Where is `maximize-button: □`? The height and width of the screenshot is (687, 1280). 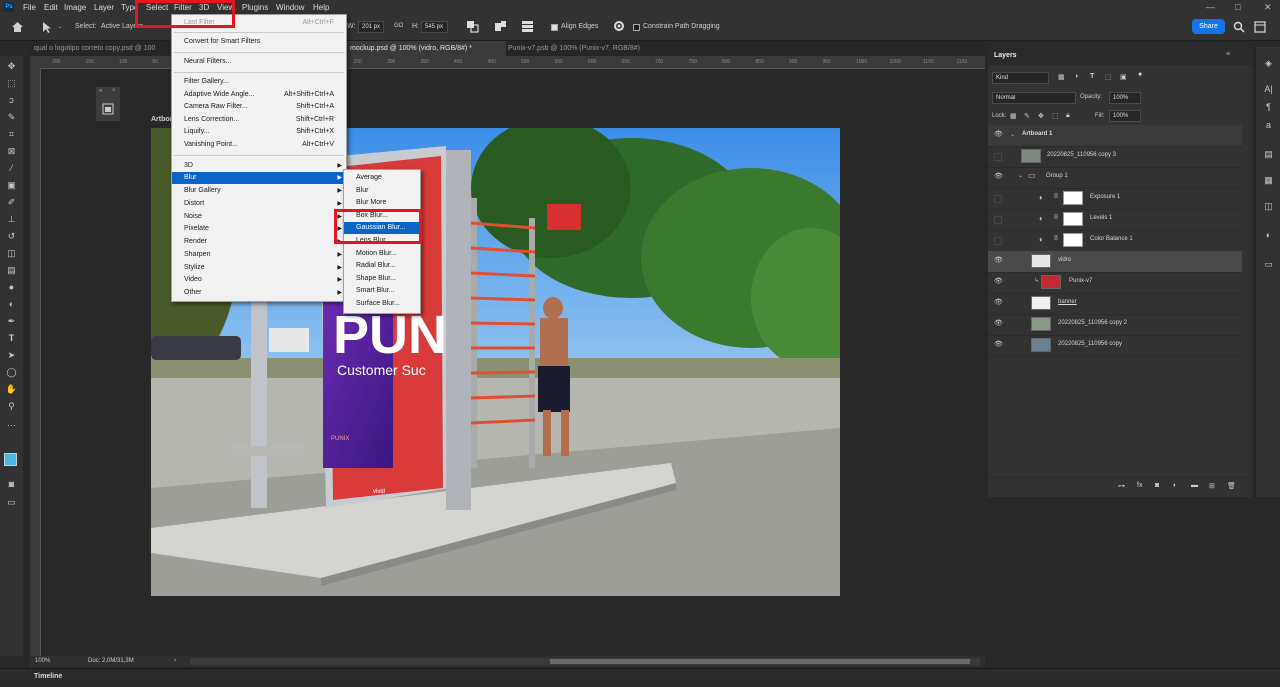 maximize-button: □ is located at coordinates (1237, 7).